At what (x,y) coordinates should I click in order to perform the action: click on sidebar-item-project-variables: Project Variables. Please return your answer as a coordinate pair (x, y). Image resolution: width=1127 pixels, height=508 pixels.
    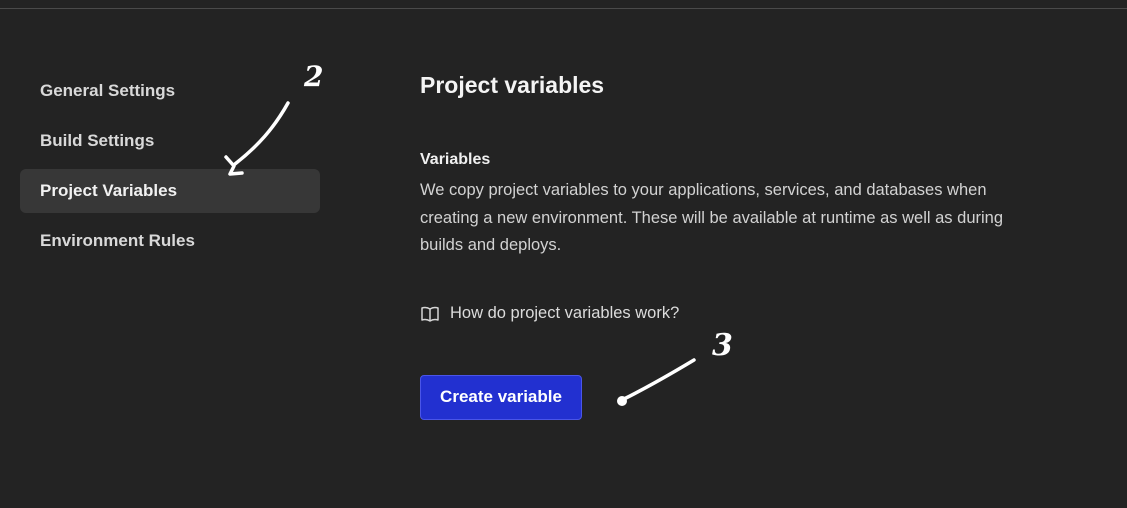
    Looking at the image, I should click on (170, 191).